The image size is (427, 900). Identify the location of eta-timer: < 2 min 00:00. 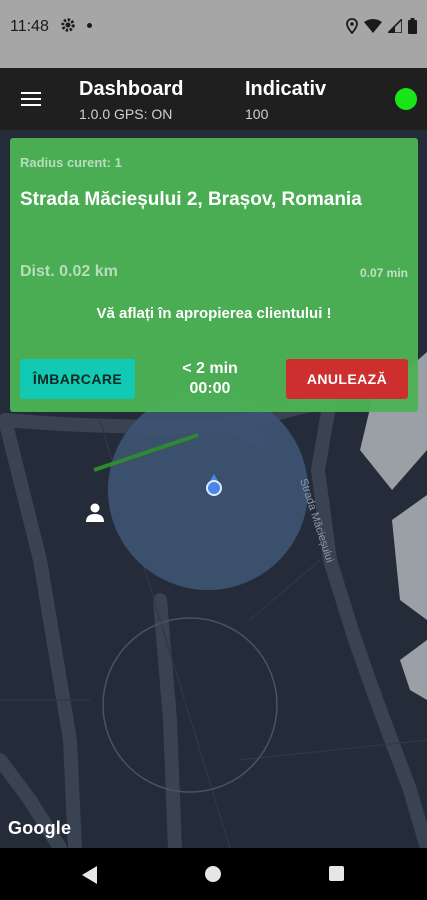
(210, 379).